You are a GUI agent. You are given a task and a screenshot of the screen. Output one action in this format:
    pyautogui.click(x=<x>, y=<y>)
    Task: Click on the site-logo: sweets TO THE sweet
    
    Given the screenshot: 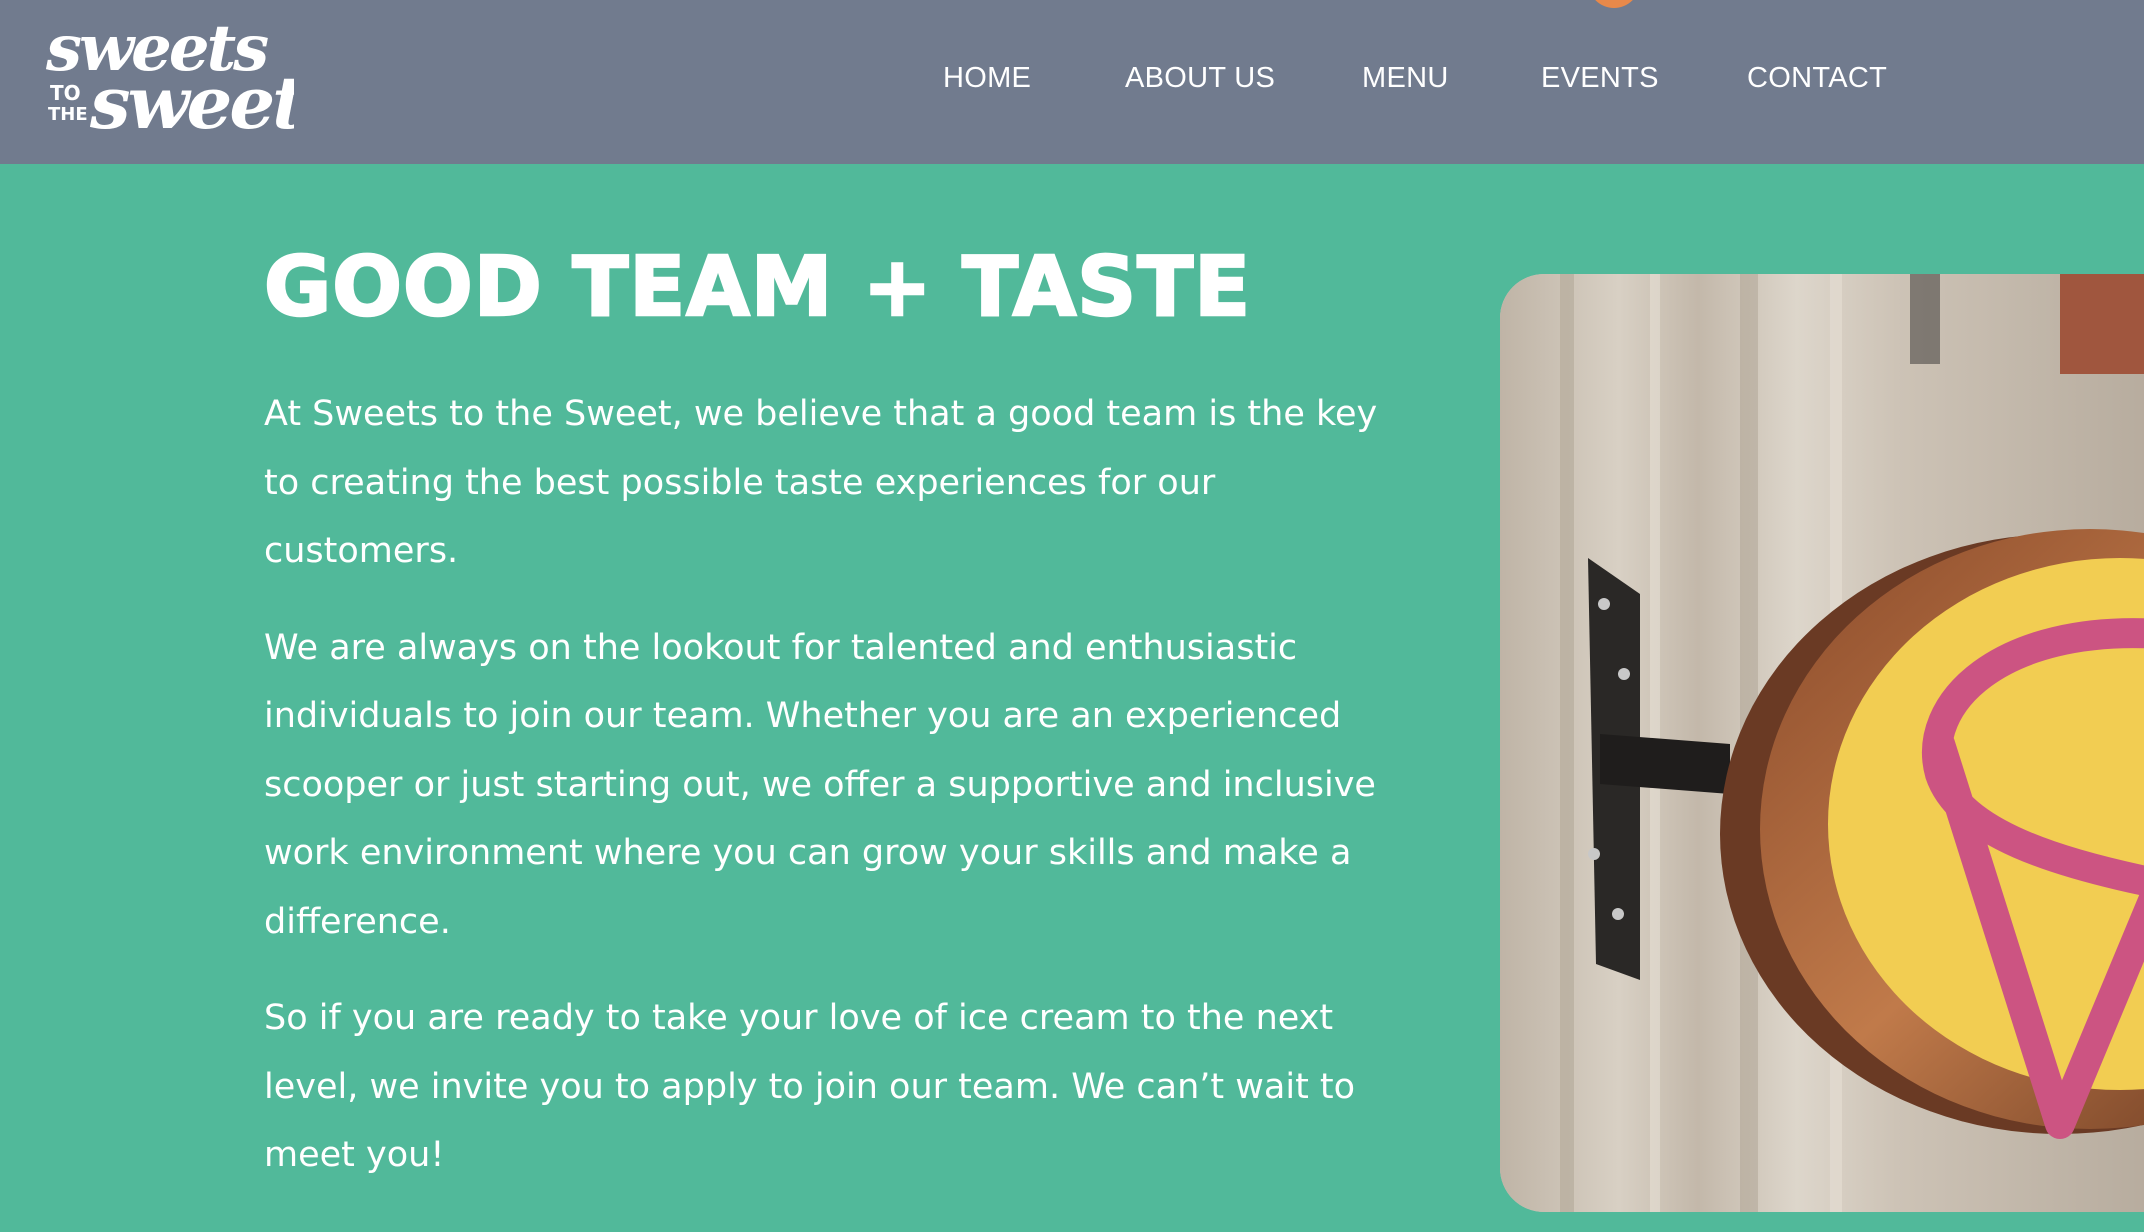 What is the action you would take?
    pyautogui.click(x=169, y=76)
    